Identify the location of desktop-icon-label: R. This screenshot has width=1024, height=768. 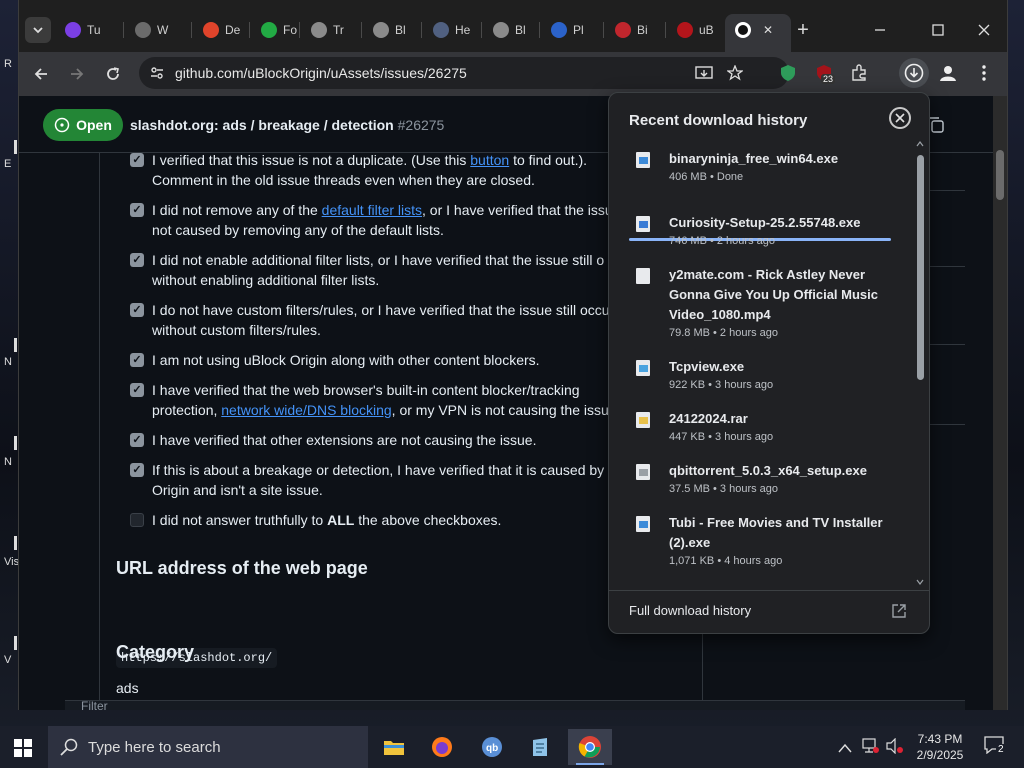
(8, 64).